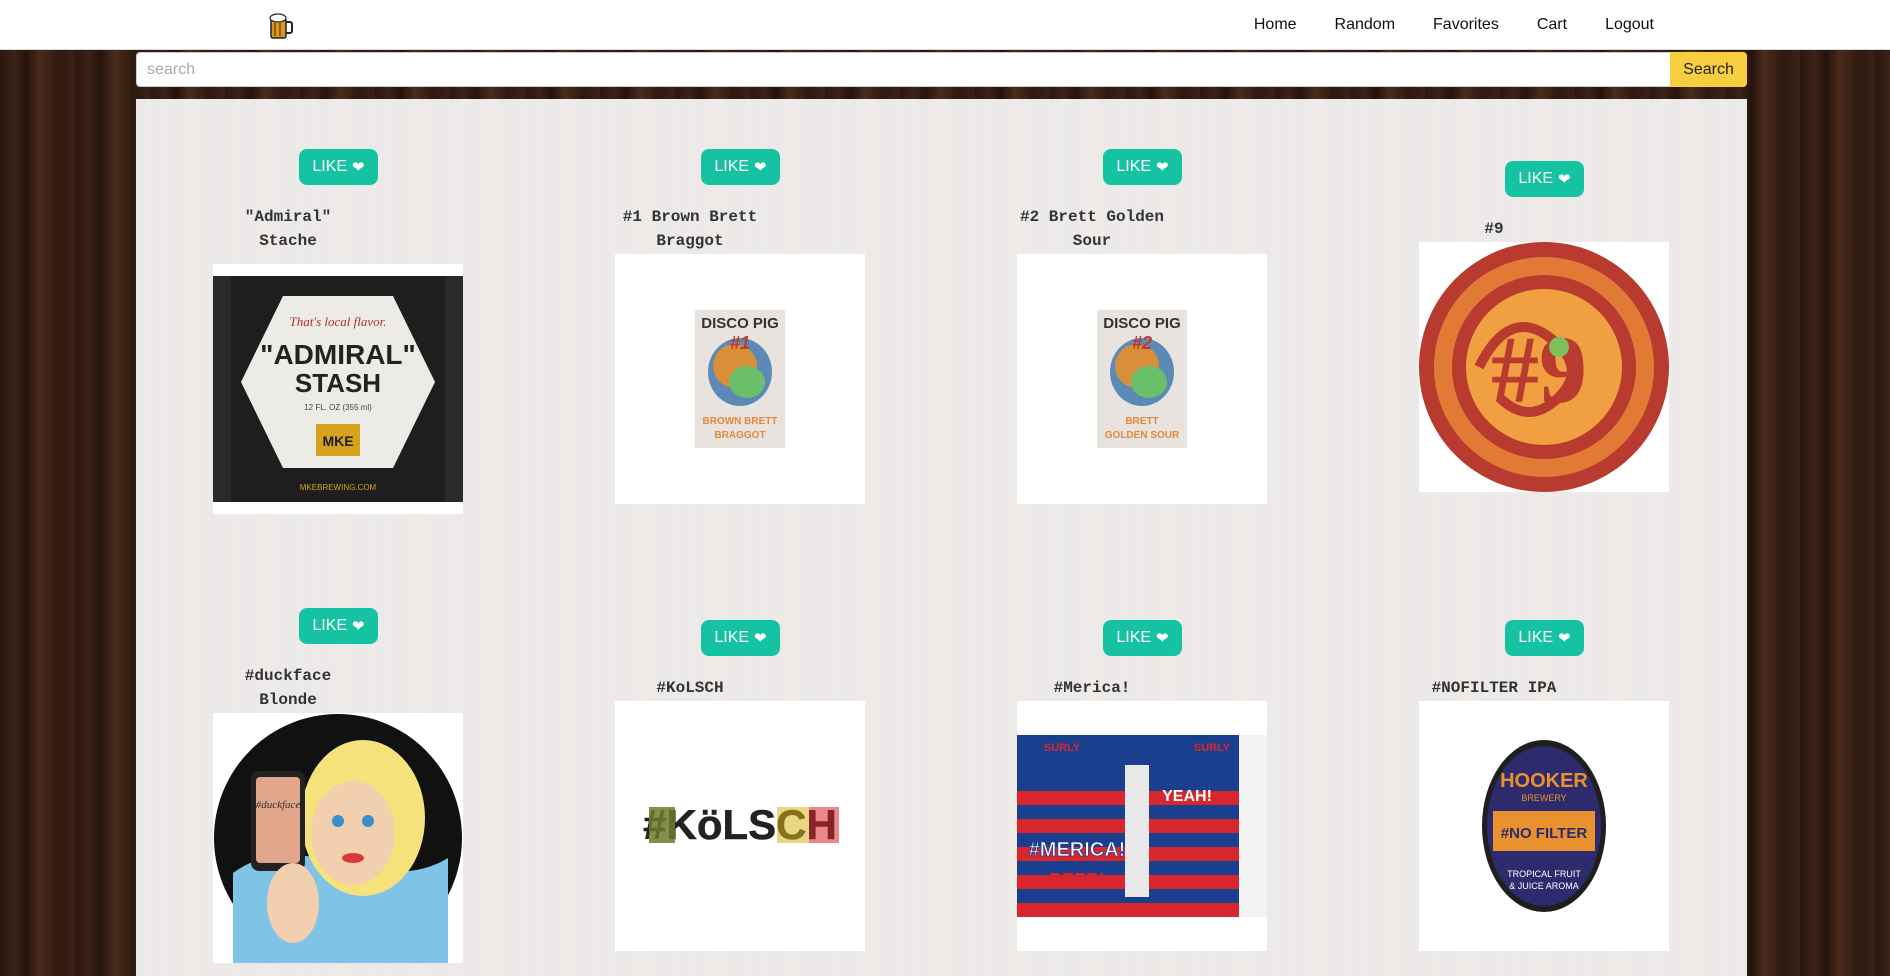 The width and height of the screenshot is (1890, 976). What do you see at coordinates (690, 688) in the screenshot?
I see `beer-name: #KoLSCH` at bounding box center [690, 688].